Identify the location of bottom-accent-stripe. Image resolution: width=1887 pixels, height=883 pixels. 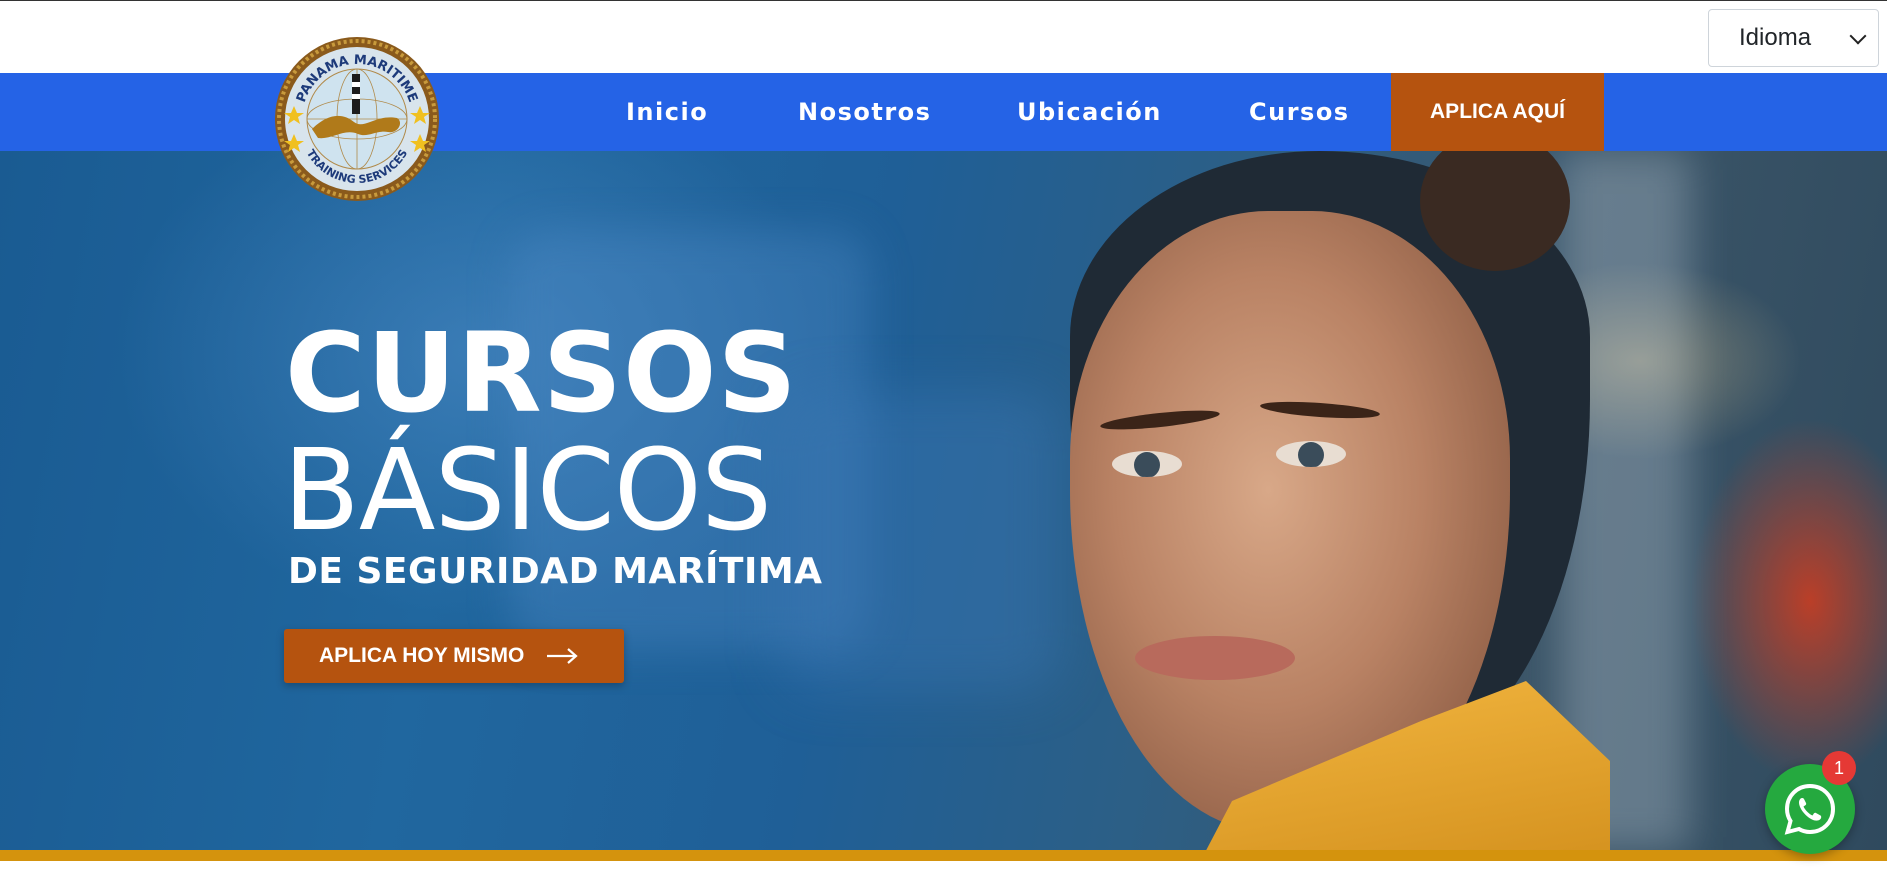
(943, 855).